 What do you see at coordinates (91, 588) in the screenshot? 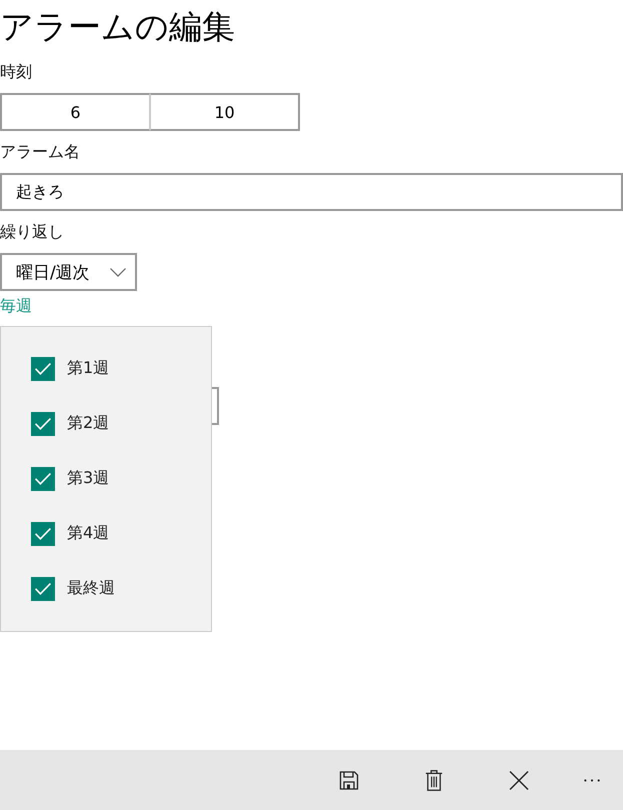
I see `checkbox-label: 最終週` at bounding box center [91, 588].